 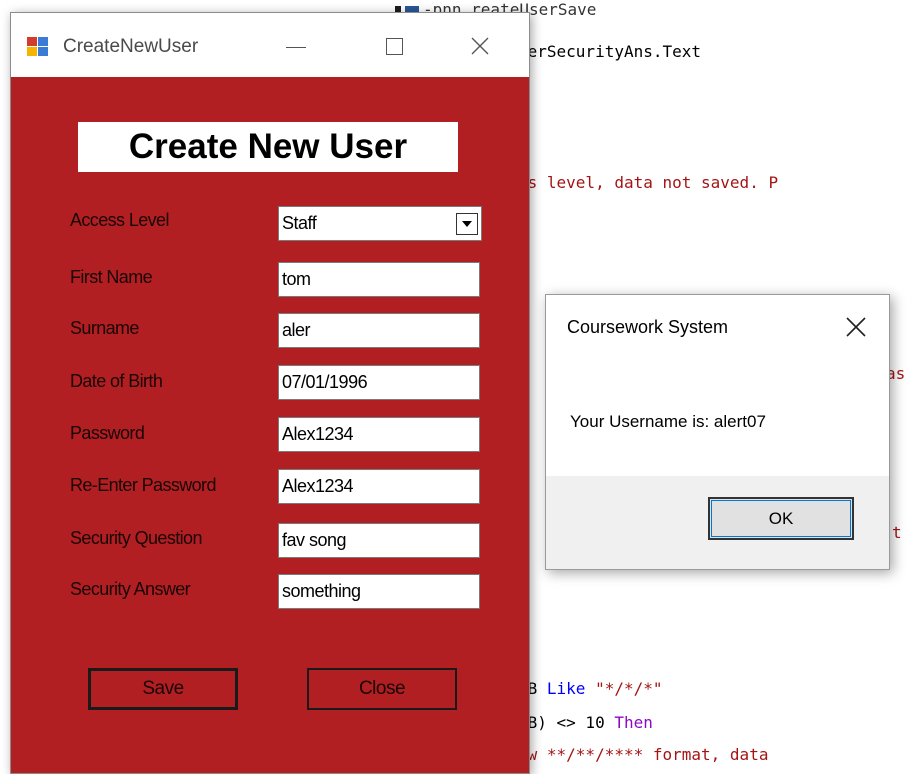 I want to click on security-answer-label: Security Answer, so click(x=130, y=589).